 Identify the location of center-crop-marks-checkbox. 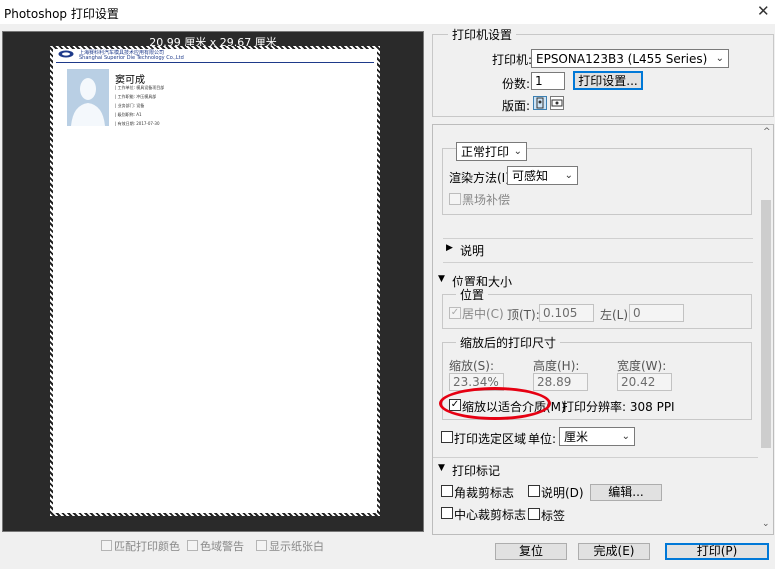
(447, 513).